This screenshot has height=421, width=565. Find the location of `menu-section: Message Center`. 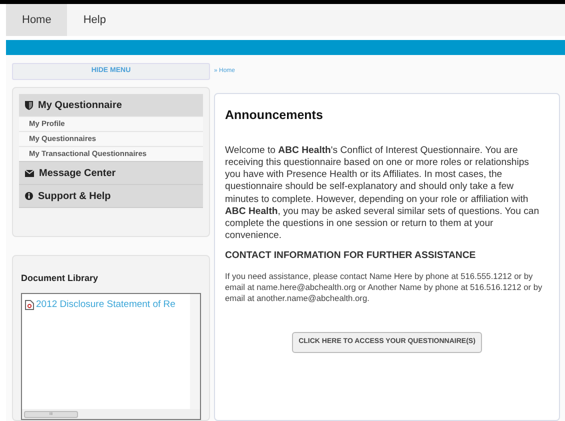

menu-section: Message Center is located at coordinates (111, 173).